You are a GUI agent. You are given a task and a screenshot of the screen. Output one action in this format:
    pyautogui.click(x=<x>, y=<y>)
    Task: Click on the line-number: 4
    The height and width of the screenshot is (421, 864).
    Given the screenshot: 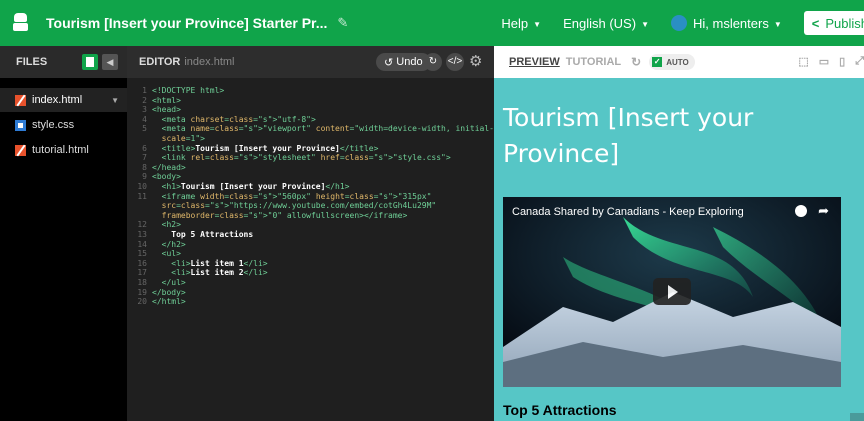 What is the action you would take?
    pyautogui.click(x=144, y=119)
    